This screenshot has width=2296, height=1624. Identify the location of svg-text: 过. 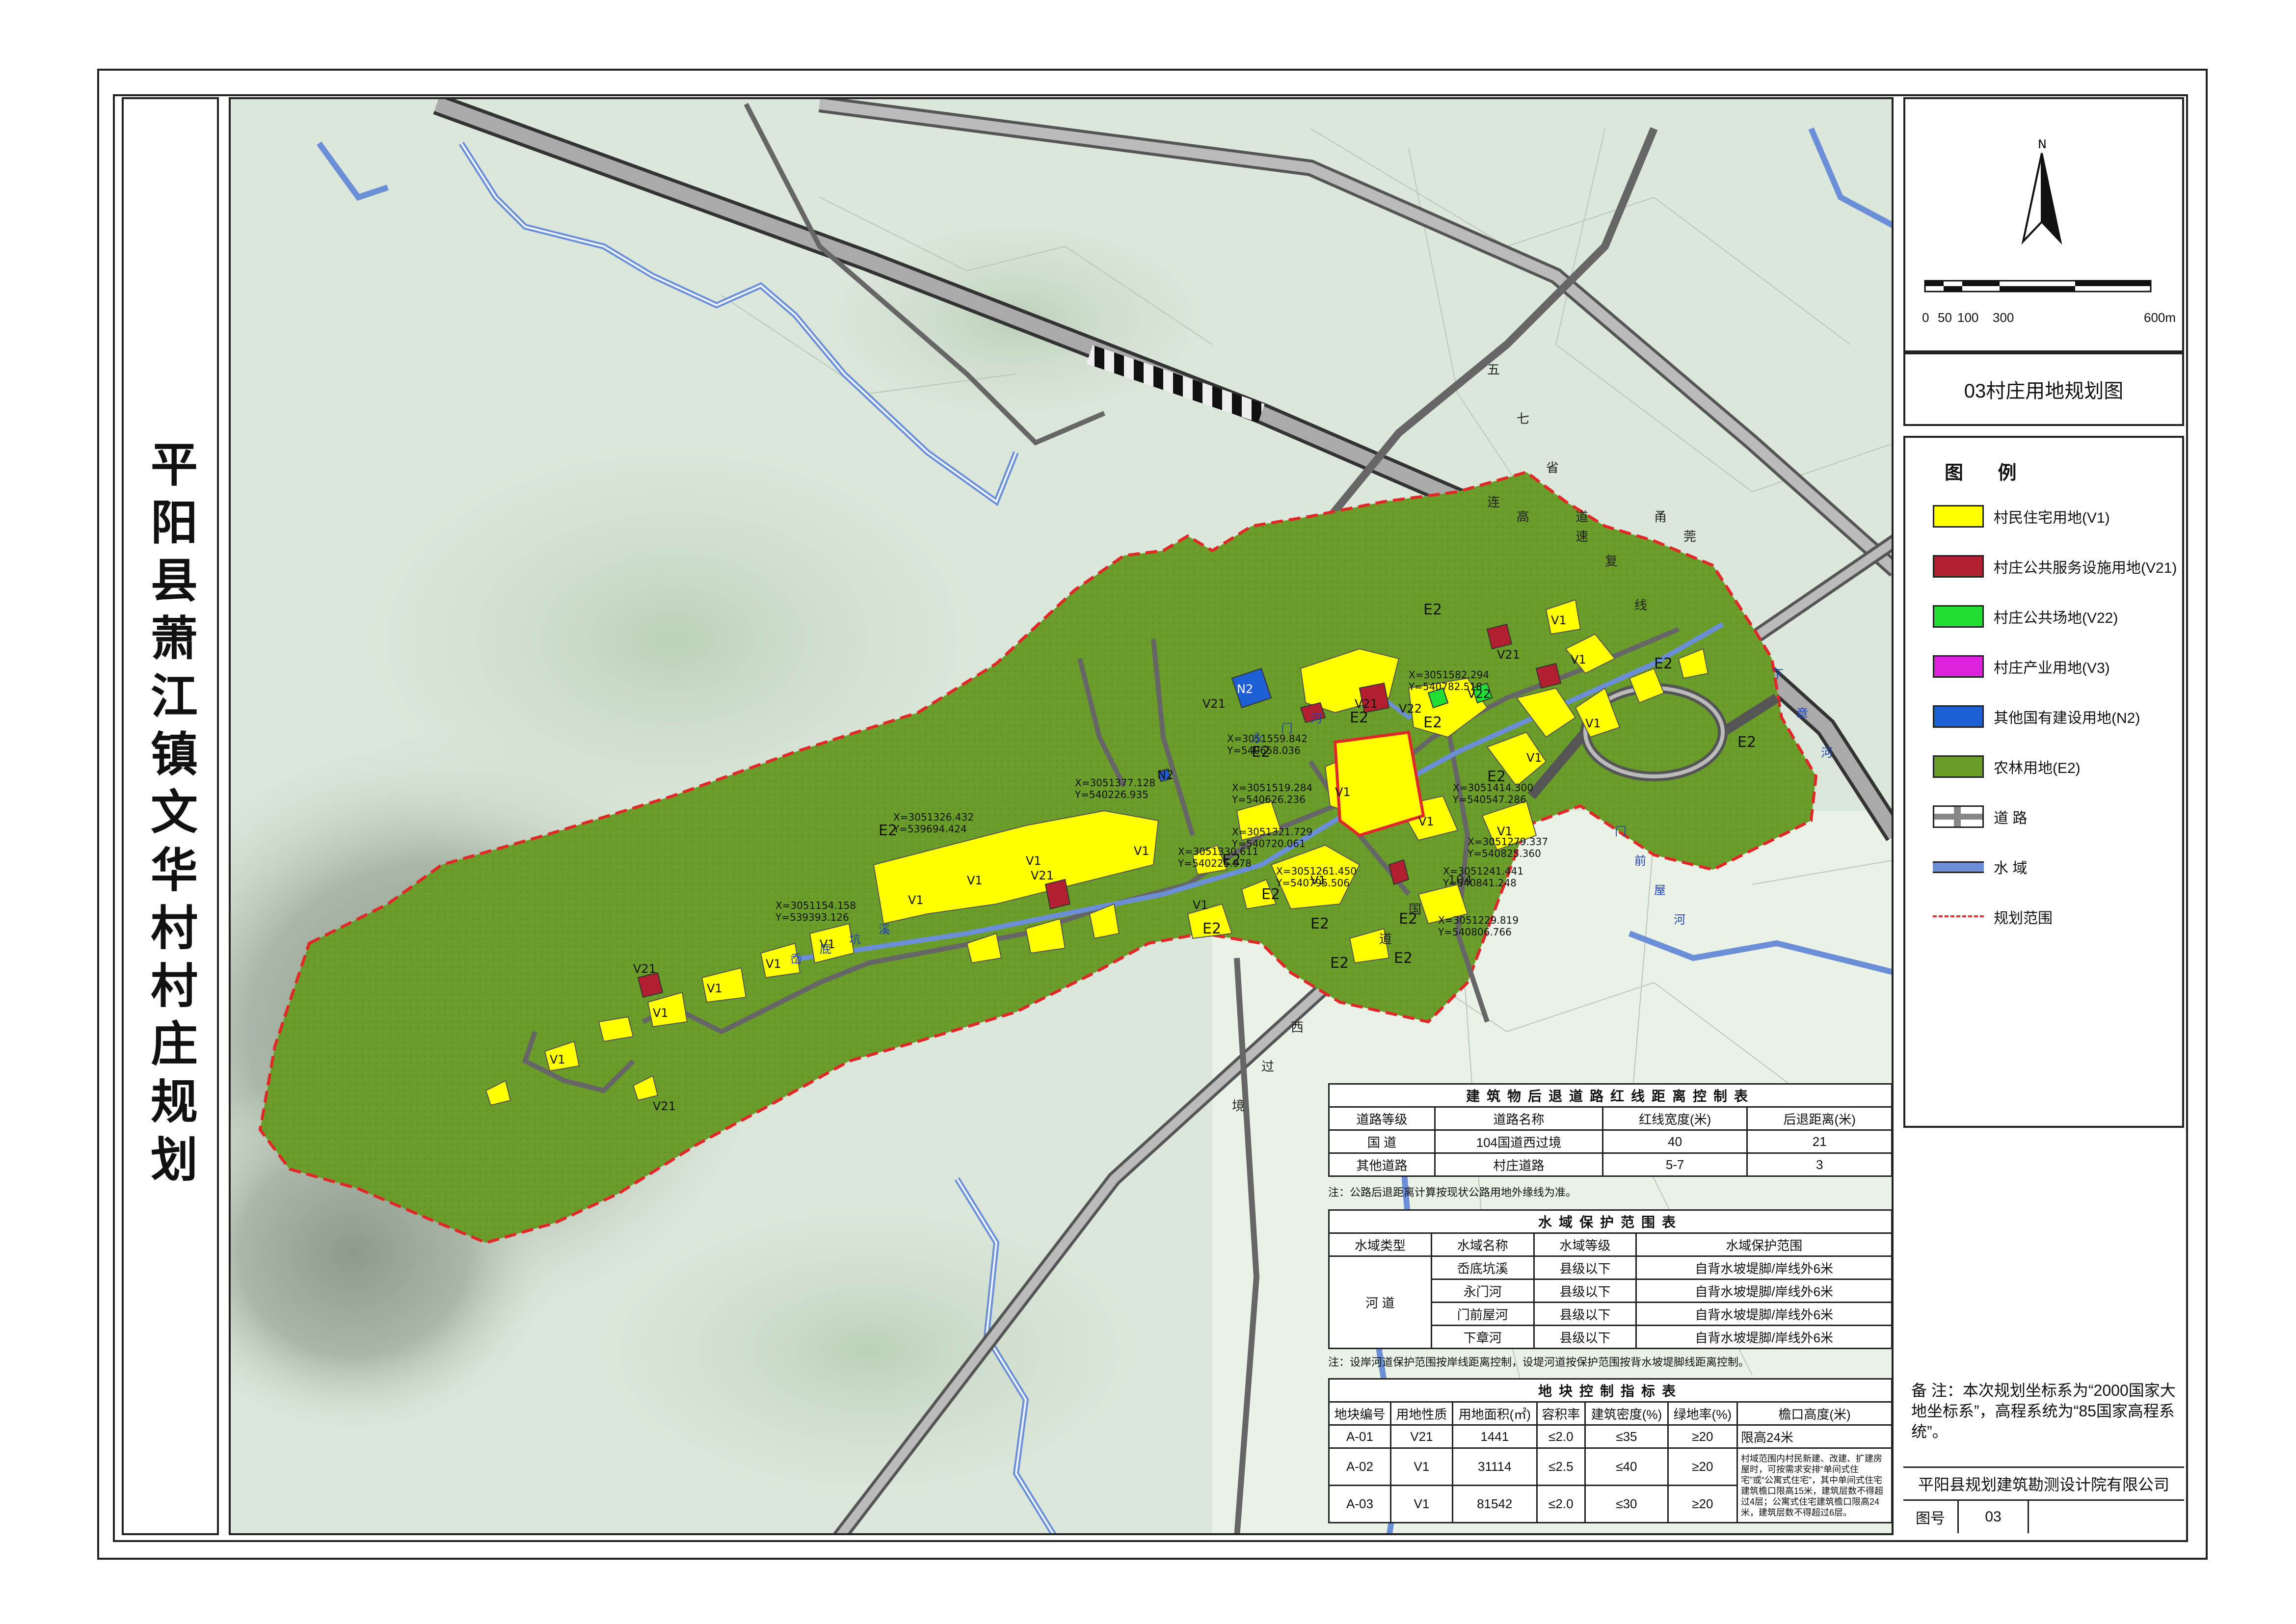
(1267, 1067).